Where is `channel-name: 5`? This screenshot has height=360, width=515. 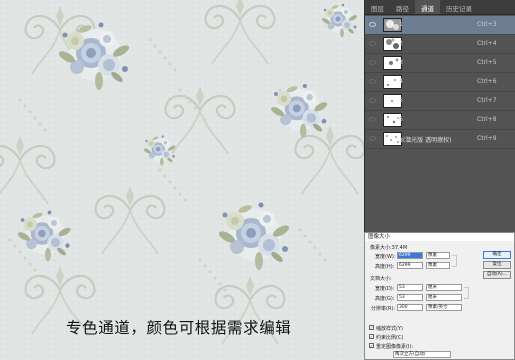
channel-name: 5 is located at coordinates (401, 100).